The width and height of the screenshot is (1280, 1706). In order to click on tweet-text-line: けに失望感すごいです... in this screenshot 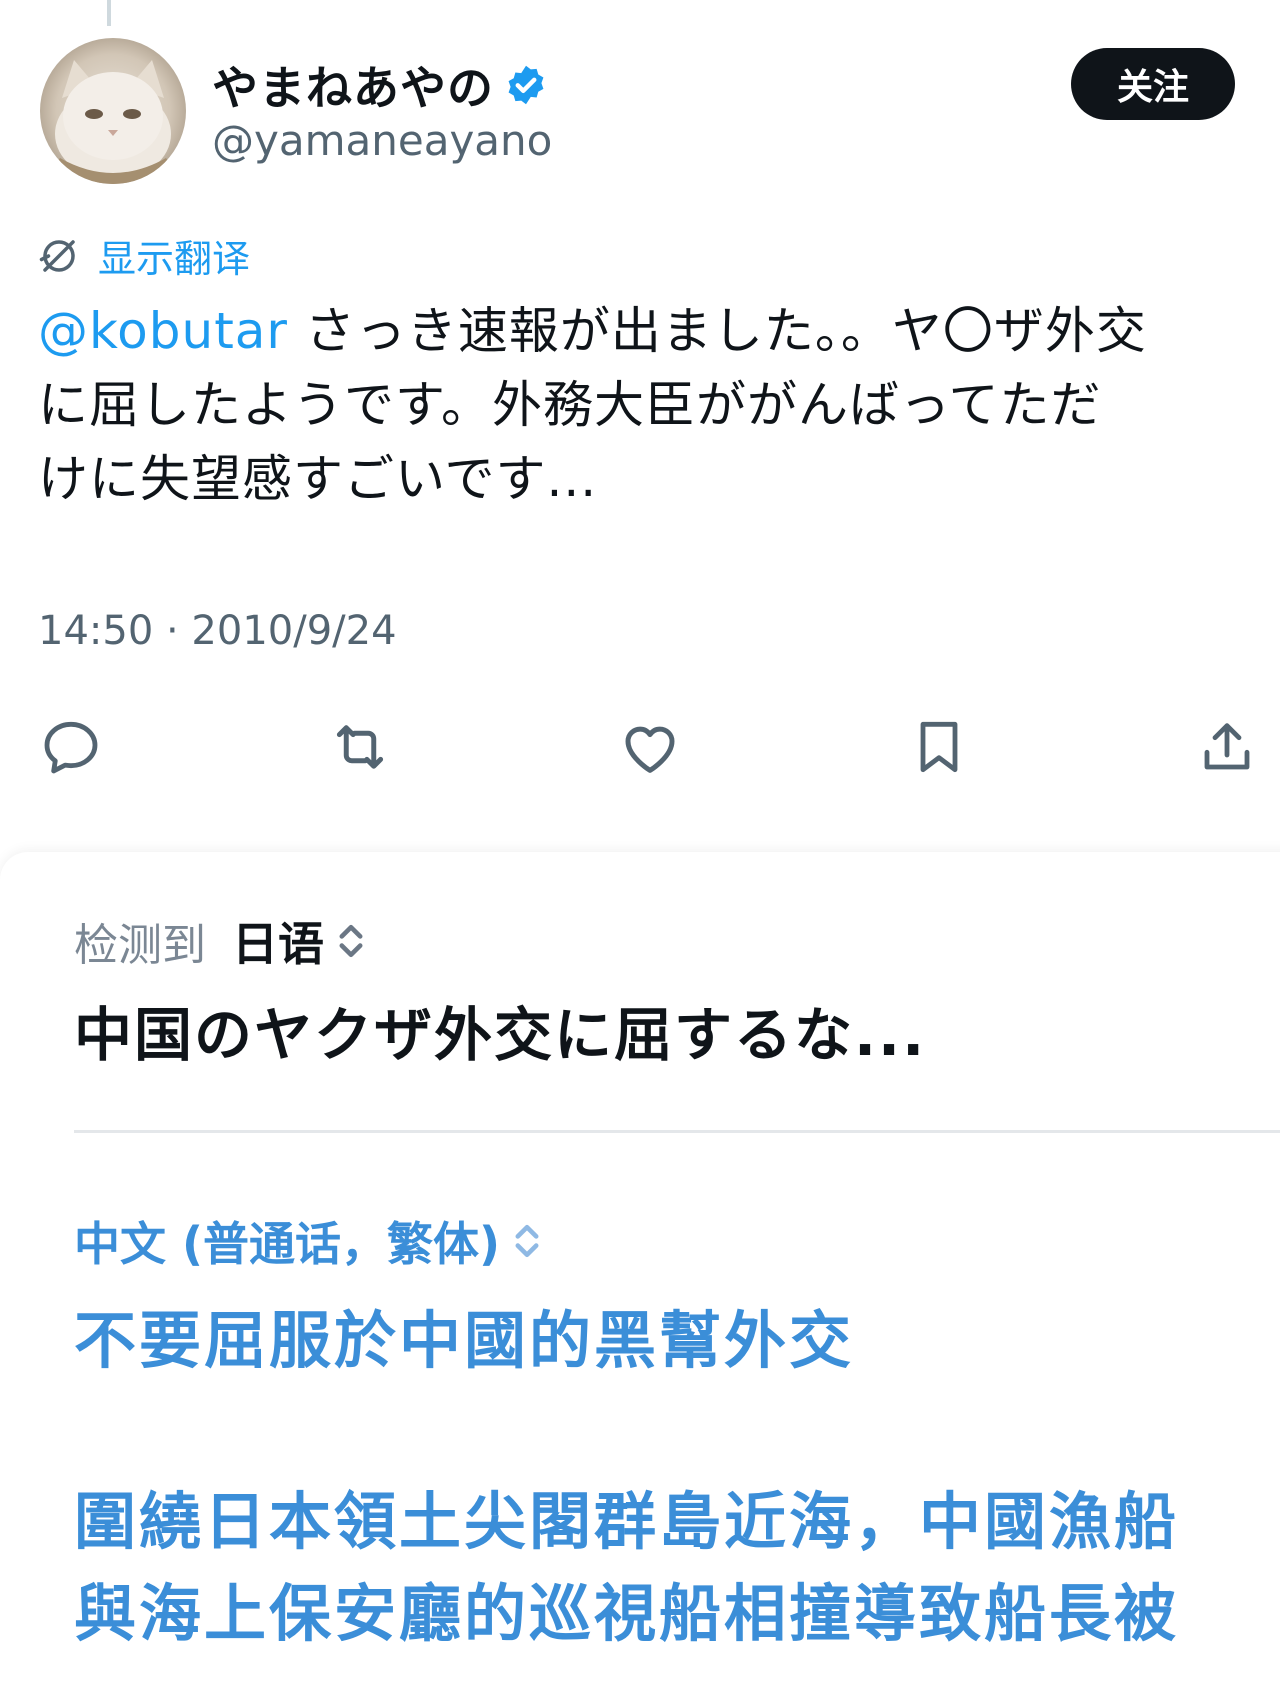, I will do `click(318, 479)`.